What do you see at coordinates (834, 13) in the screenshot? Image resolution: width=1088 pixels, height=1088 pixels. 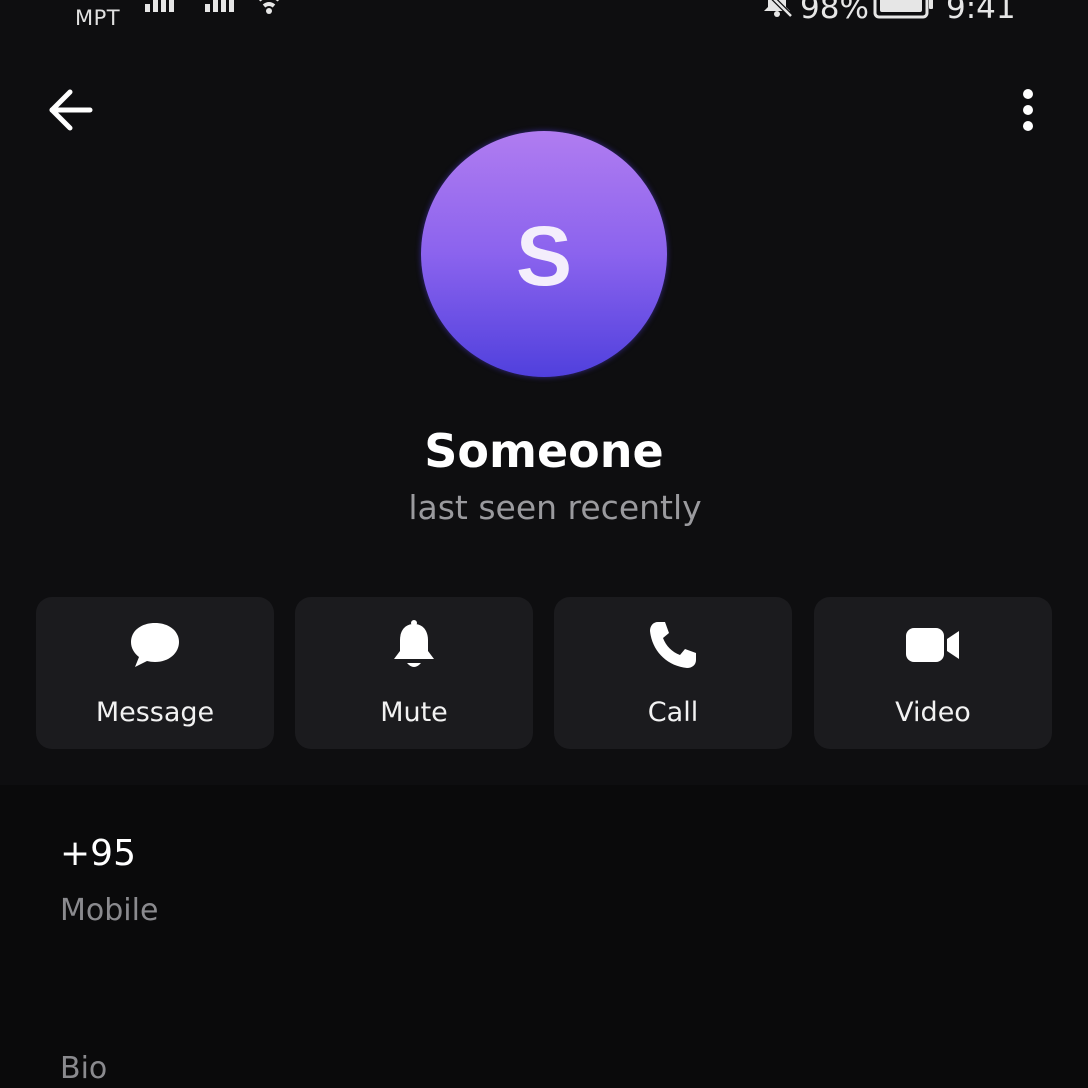 I see `battery-percent: 98%` at bounding box center [834, 13].